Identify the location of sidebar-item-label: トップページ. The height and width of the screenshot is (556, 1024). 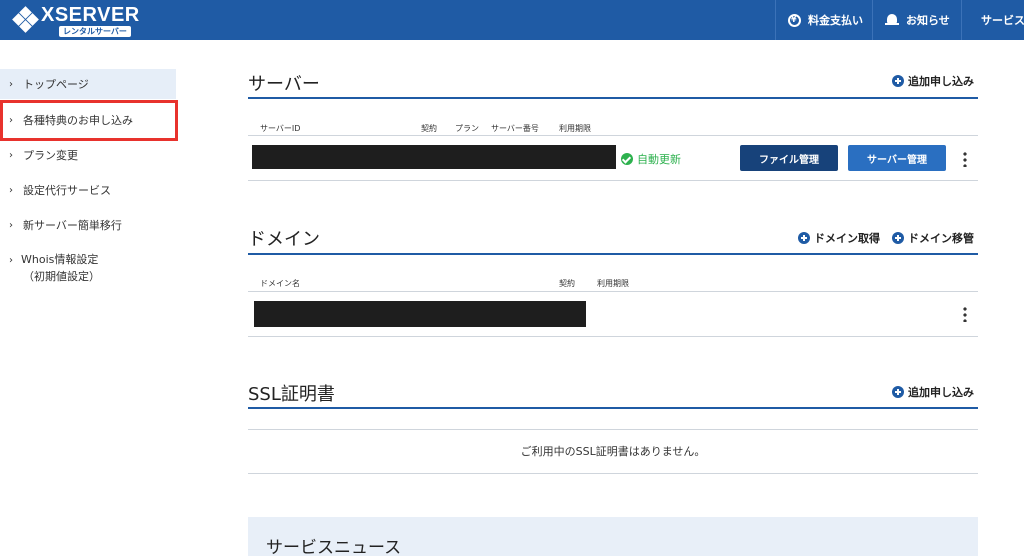
(56, 84).